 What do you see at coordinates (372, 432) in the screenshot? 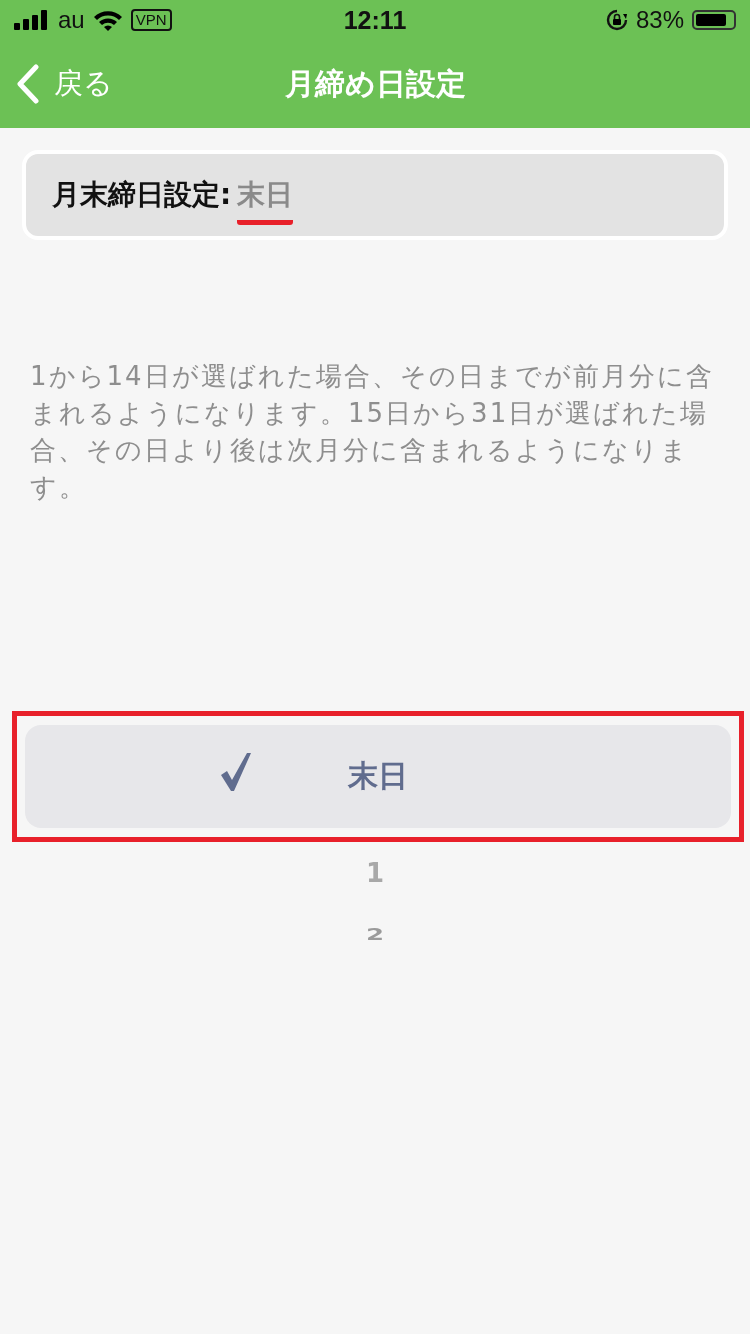
I see `description-text: 1から14日が選ばれた場合、その日までが前月分に含まれるようになります。15日から31日が選ばれた場合、その日より後は次月分に含まれるようになります。` at bounding box center [372, 432].